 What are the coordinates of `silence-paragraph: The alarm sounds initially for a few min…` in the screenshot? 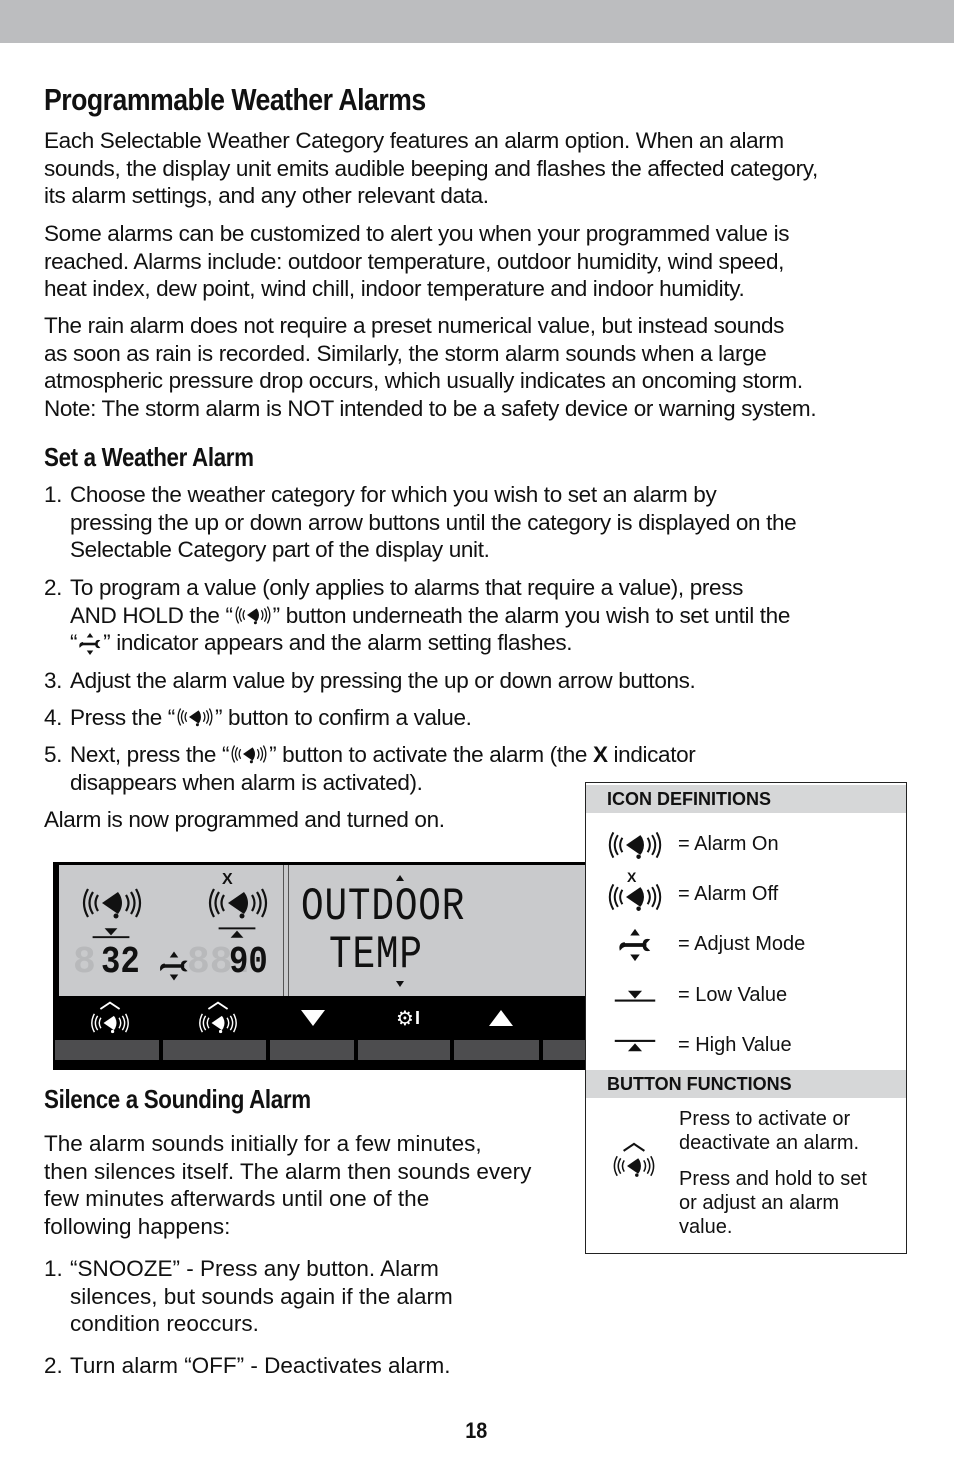 It's located at (287, 1185).